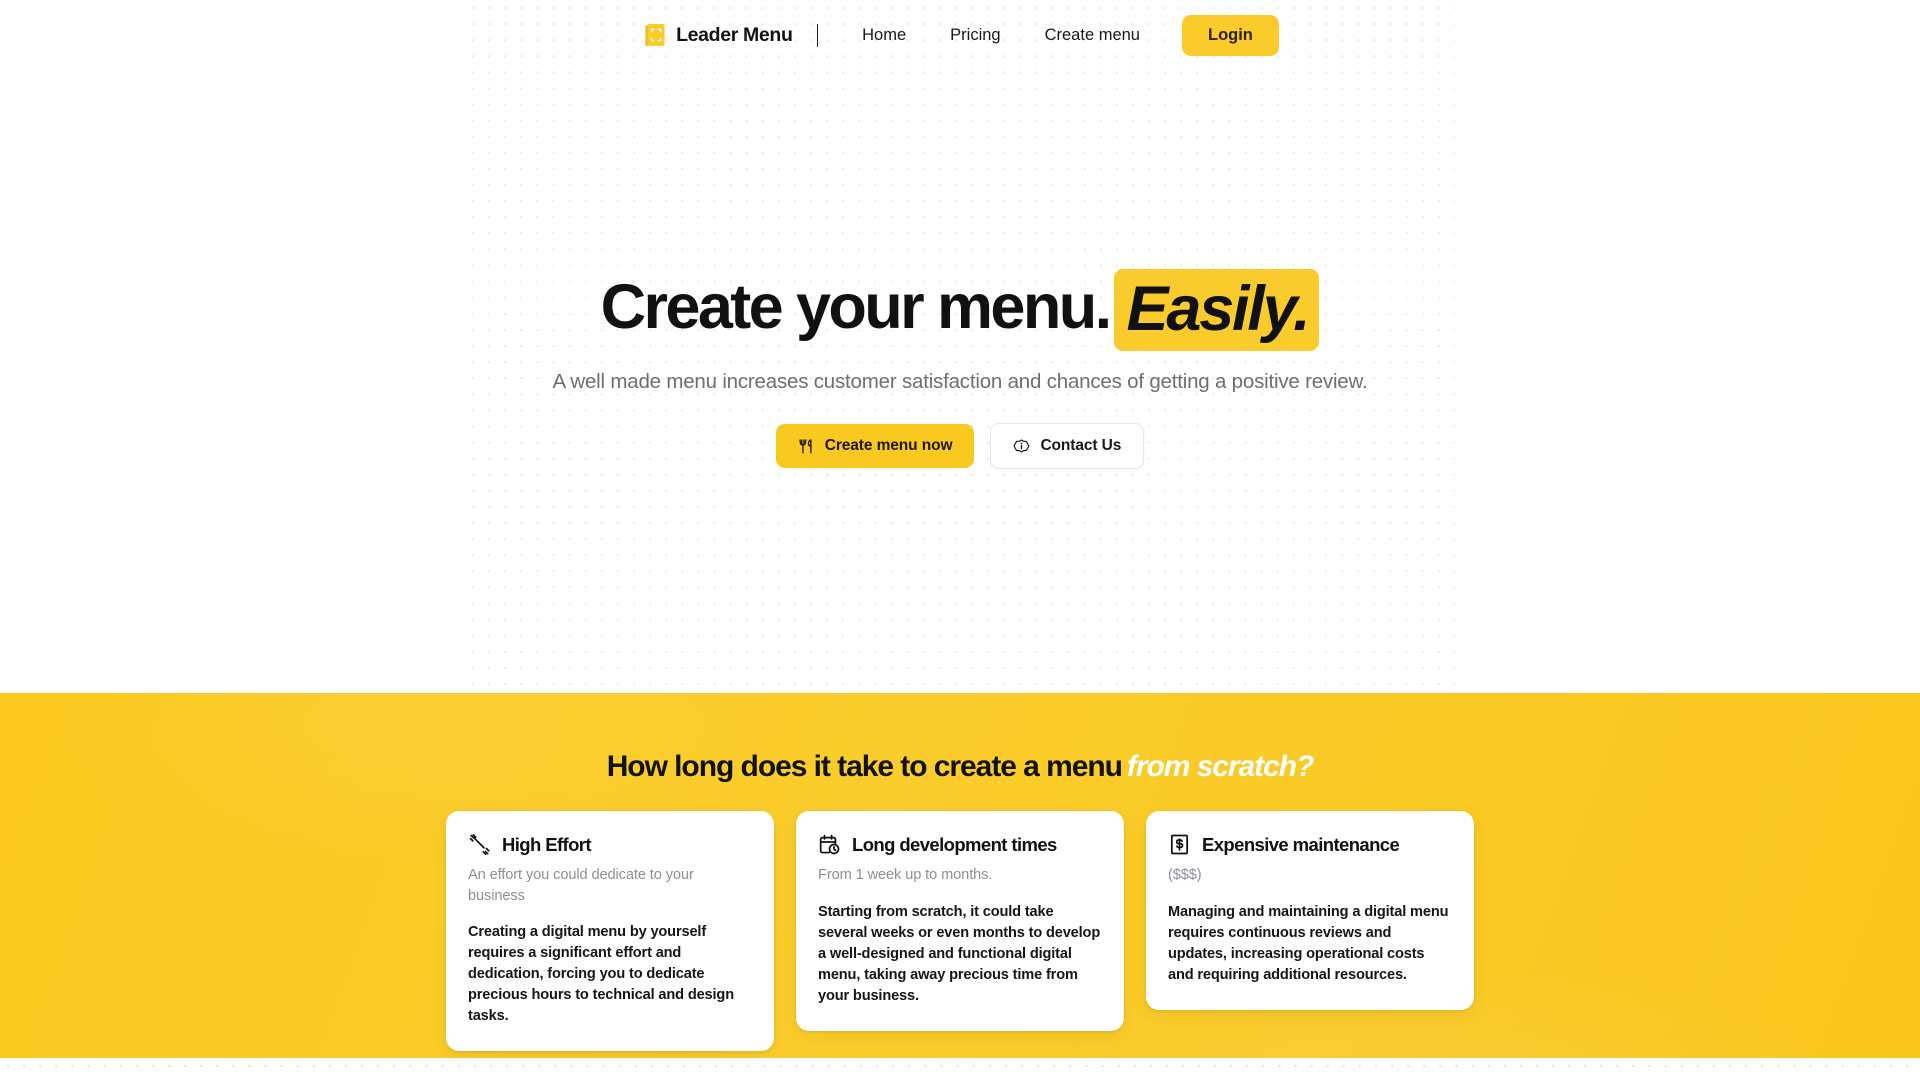 The width and height of the screenshot is (1920, 1080). What do you see at coordinates (1021, 446) in the screenshot?
I see `info-badge-icon` at bounding box center [1021, 446].